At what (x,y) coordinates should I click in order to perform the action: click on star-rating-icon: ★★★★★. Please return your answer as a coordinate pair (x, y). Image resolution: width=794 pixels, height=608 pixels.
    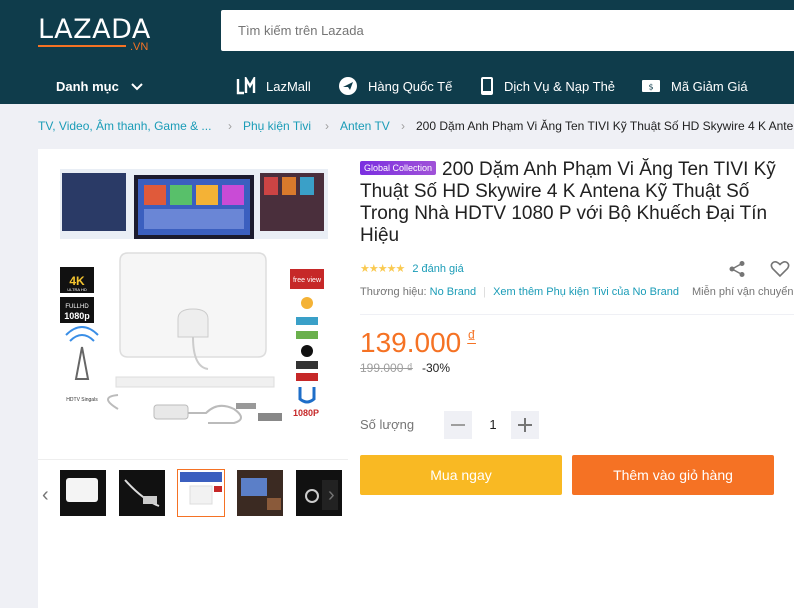
    Looking at the image, I should click on (382, 269).